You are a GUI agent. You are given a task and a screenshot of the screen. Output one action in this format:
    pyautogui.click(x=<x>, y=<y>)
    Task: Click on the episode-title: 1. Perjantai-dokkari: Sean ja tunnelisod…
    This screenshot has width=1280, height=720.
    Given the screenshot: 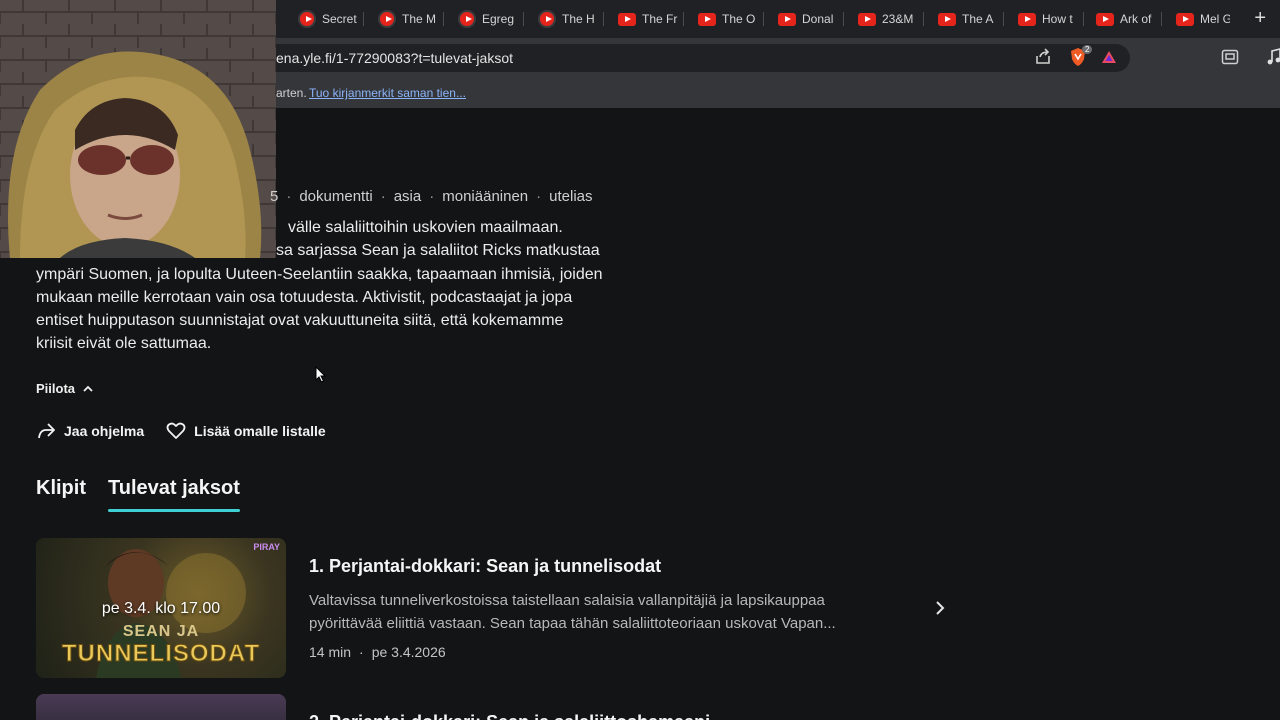 What is the action you would take?
    pyautogui.click(x=485, y=566)
    